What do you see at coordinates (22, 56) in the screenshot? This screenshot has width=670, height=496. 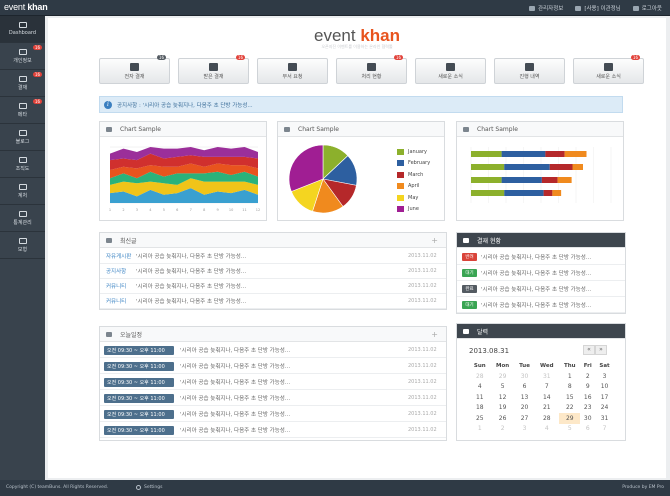 I see `sidebar-item: 개인정보 16` at bounding box center [22, 56].